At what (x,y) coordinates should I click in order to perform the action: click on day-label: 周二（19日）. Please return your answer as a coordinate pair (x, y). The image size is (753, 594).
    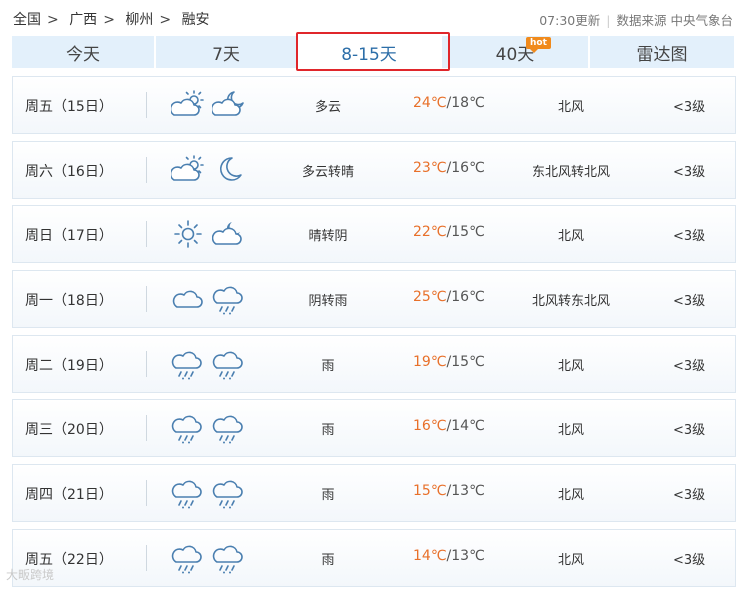
    Looking at the image, I should click on (69, 365).